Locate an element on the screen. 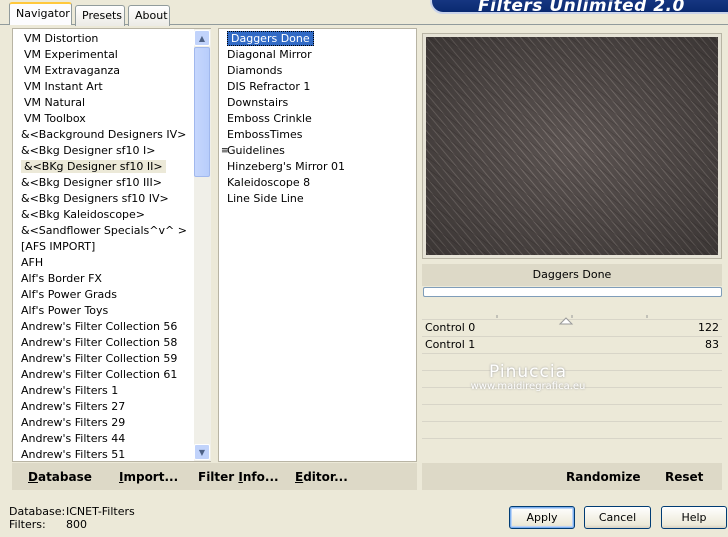 Image resolution: width=728 pixels, height=537 pixels. filters-status-value: 800 is located at coordinates (76, 524).